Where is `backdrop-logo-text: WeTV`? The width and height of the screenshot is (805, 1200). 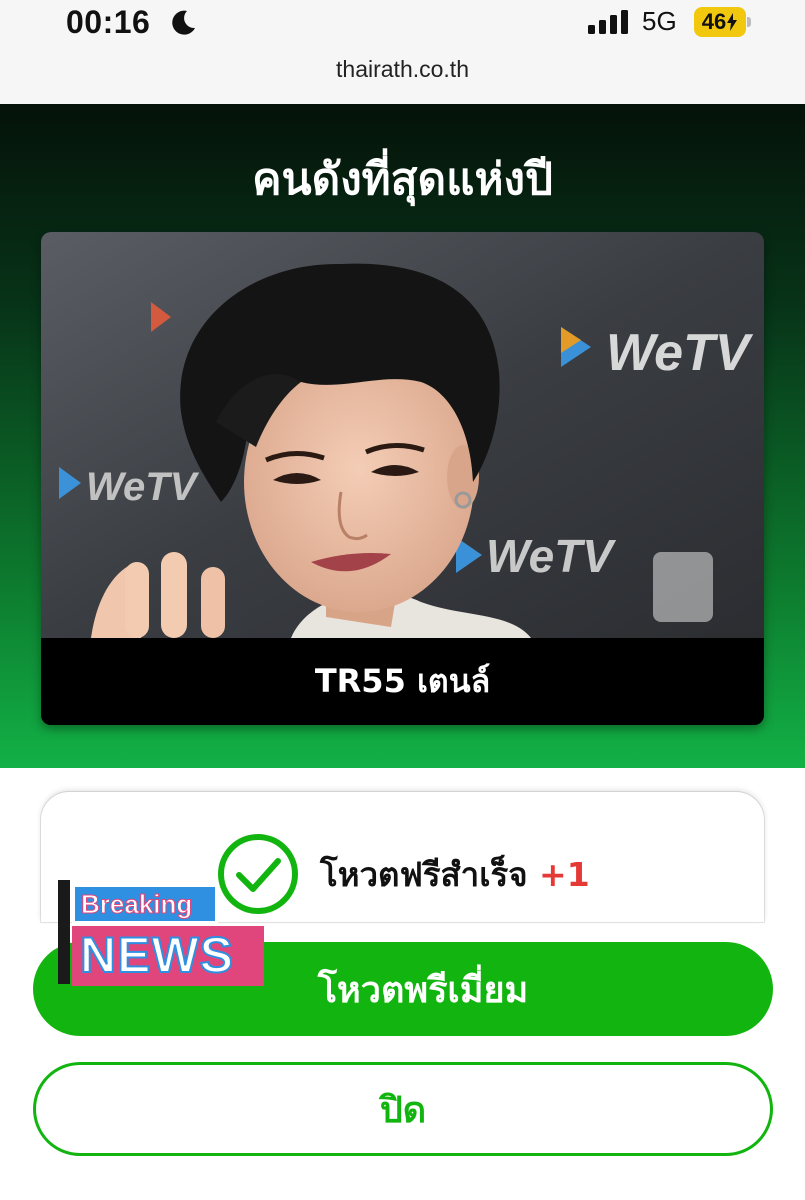
backdrop-logo-text: WeTV is located at coordinates (680, 353).